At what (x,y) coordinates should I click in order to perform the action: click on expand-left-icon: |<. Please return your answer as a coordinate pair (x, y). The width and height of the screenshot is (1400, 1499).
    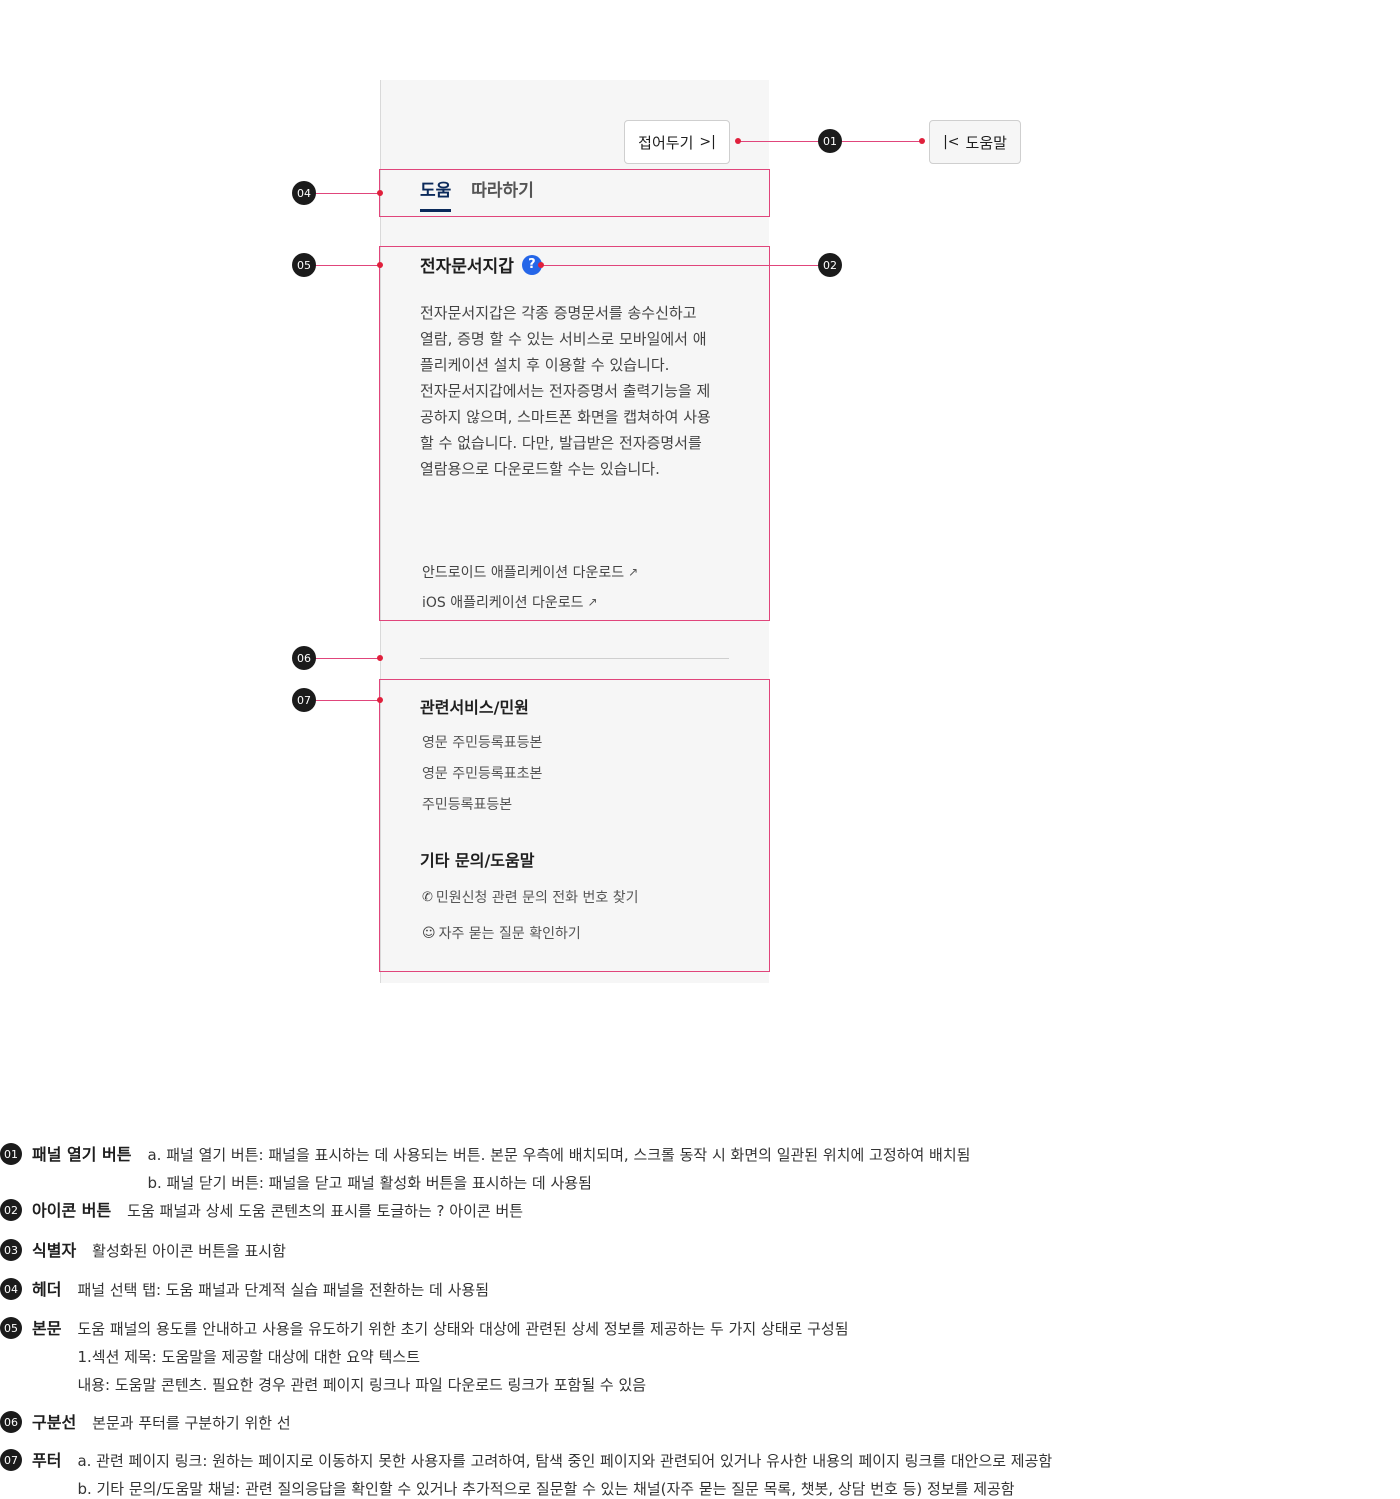
    Looking at the image, I should click on (951, 142).